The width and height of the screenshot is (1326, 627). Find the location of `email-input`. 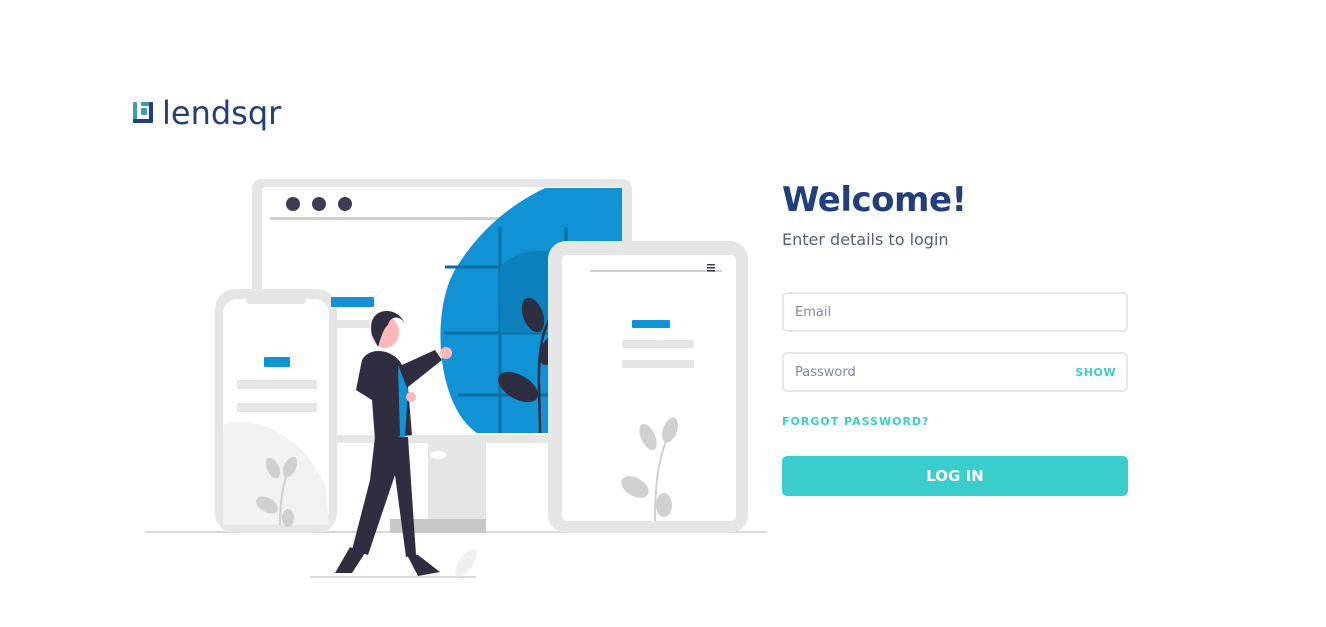

email-input is located at coordinates (955, 312).